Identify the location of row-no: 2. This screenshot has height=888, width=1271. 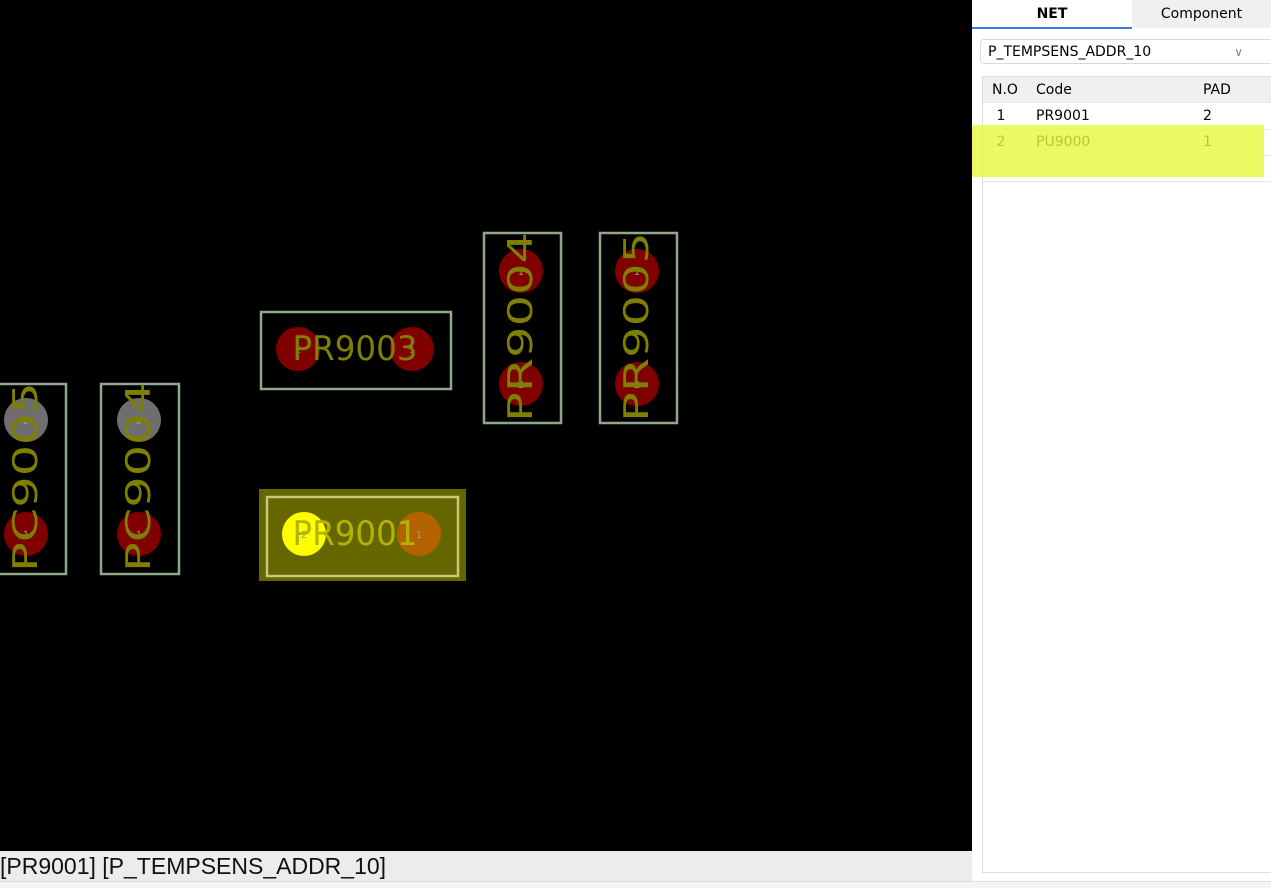
(1001, 142).